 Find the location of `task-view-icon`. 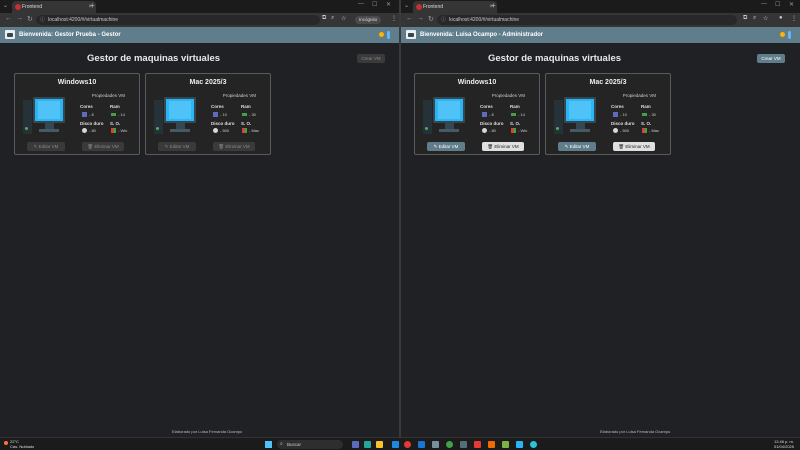

task-view-icon is located at coordinates (355, 444).